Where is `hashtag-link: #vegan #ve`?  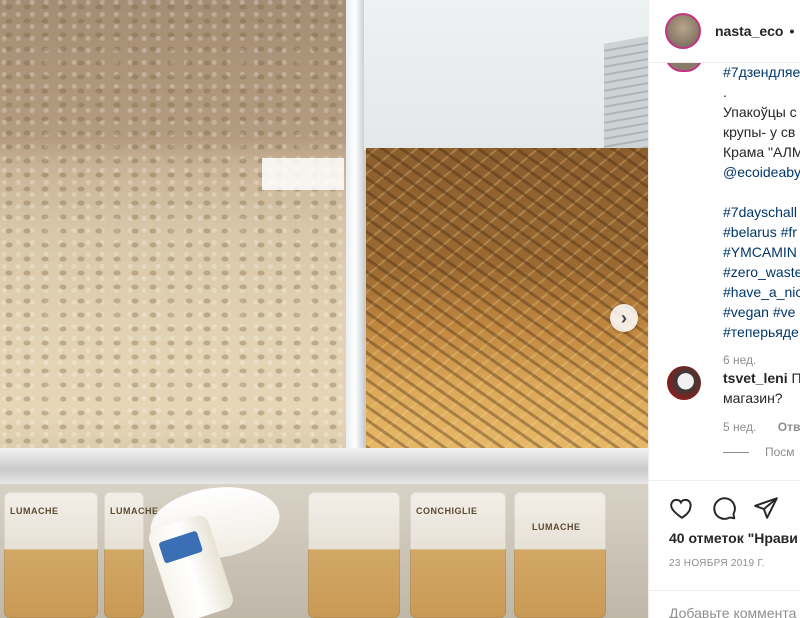 hashtag-link: #vegan #ve is located at coordinates (761, 312).